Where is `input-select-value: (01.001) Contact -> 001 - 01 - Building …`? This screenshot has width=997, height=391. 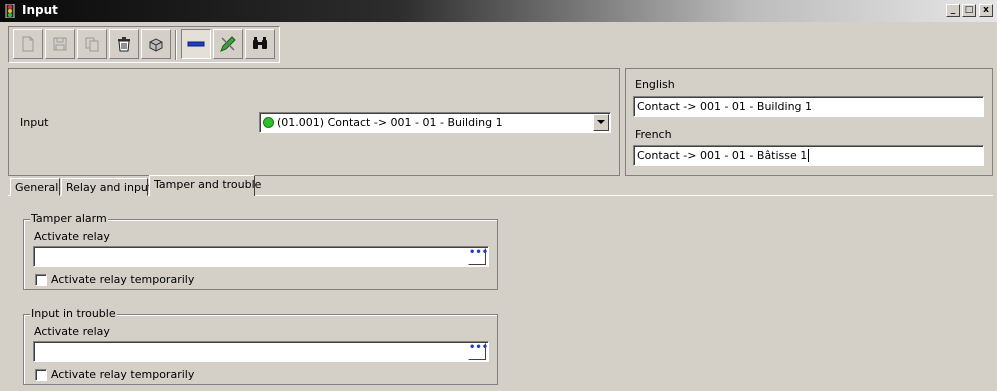
input-select-value: (01.001) Contact -> 001 - 01 - Building … is located at coordinates (390, 122).